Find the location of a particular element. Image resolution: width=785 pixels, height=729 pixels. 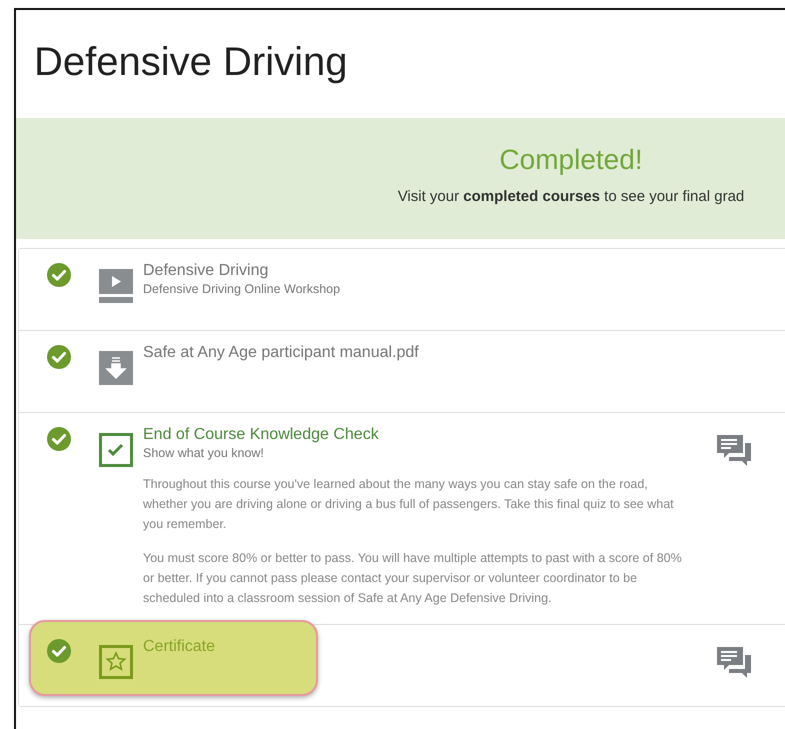

checkbox-icon is located at coordinates (116, 450).